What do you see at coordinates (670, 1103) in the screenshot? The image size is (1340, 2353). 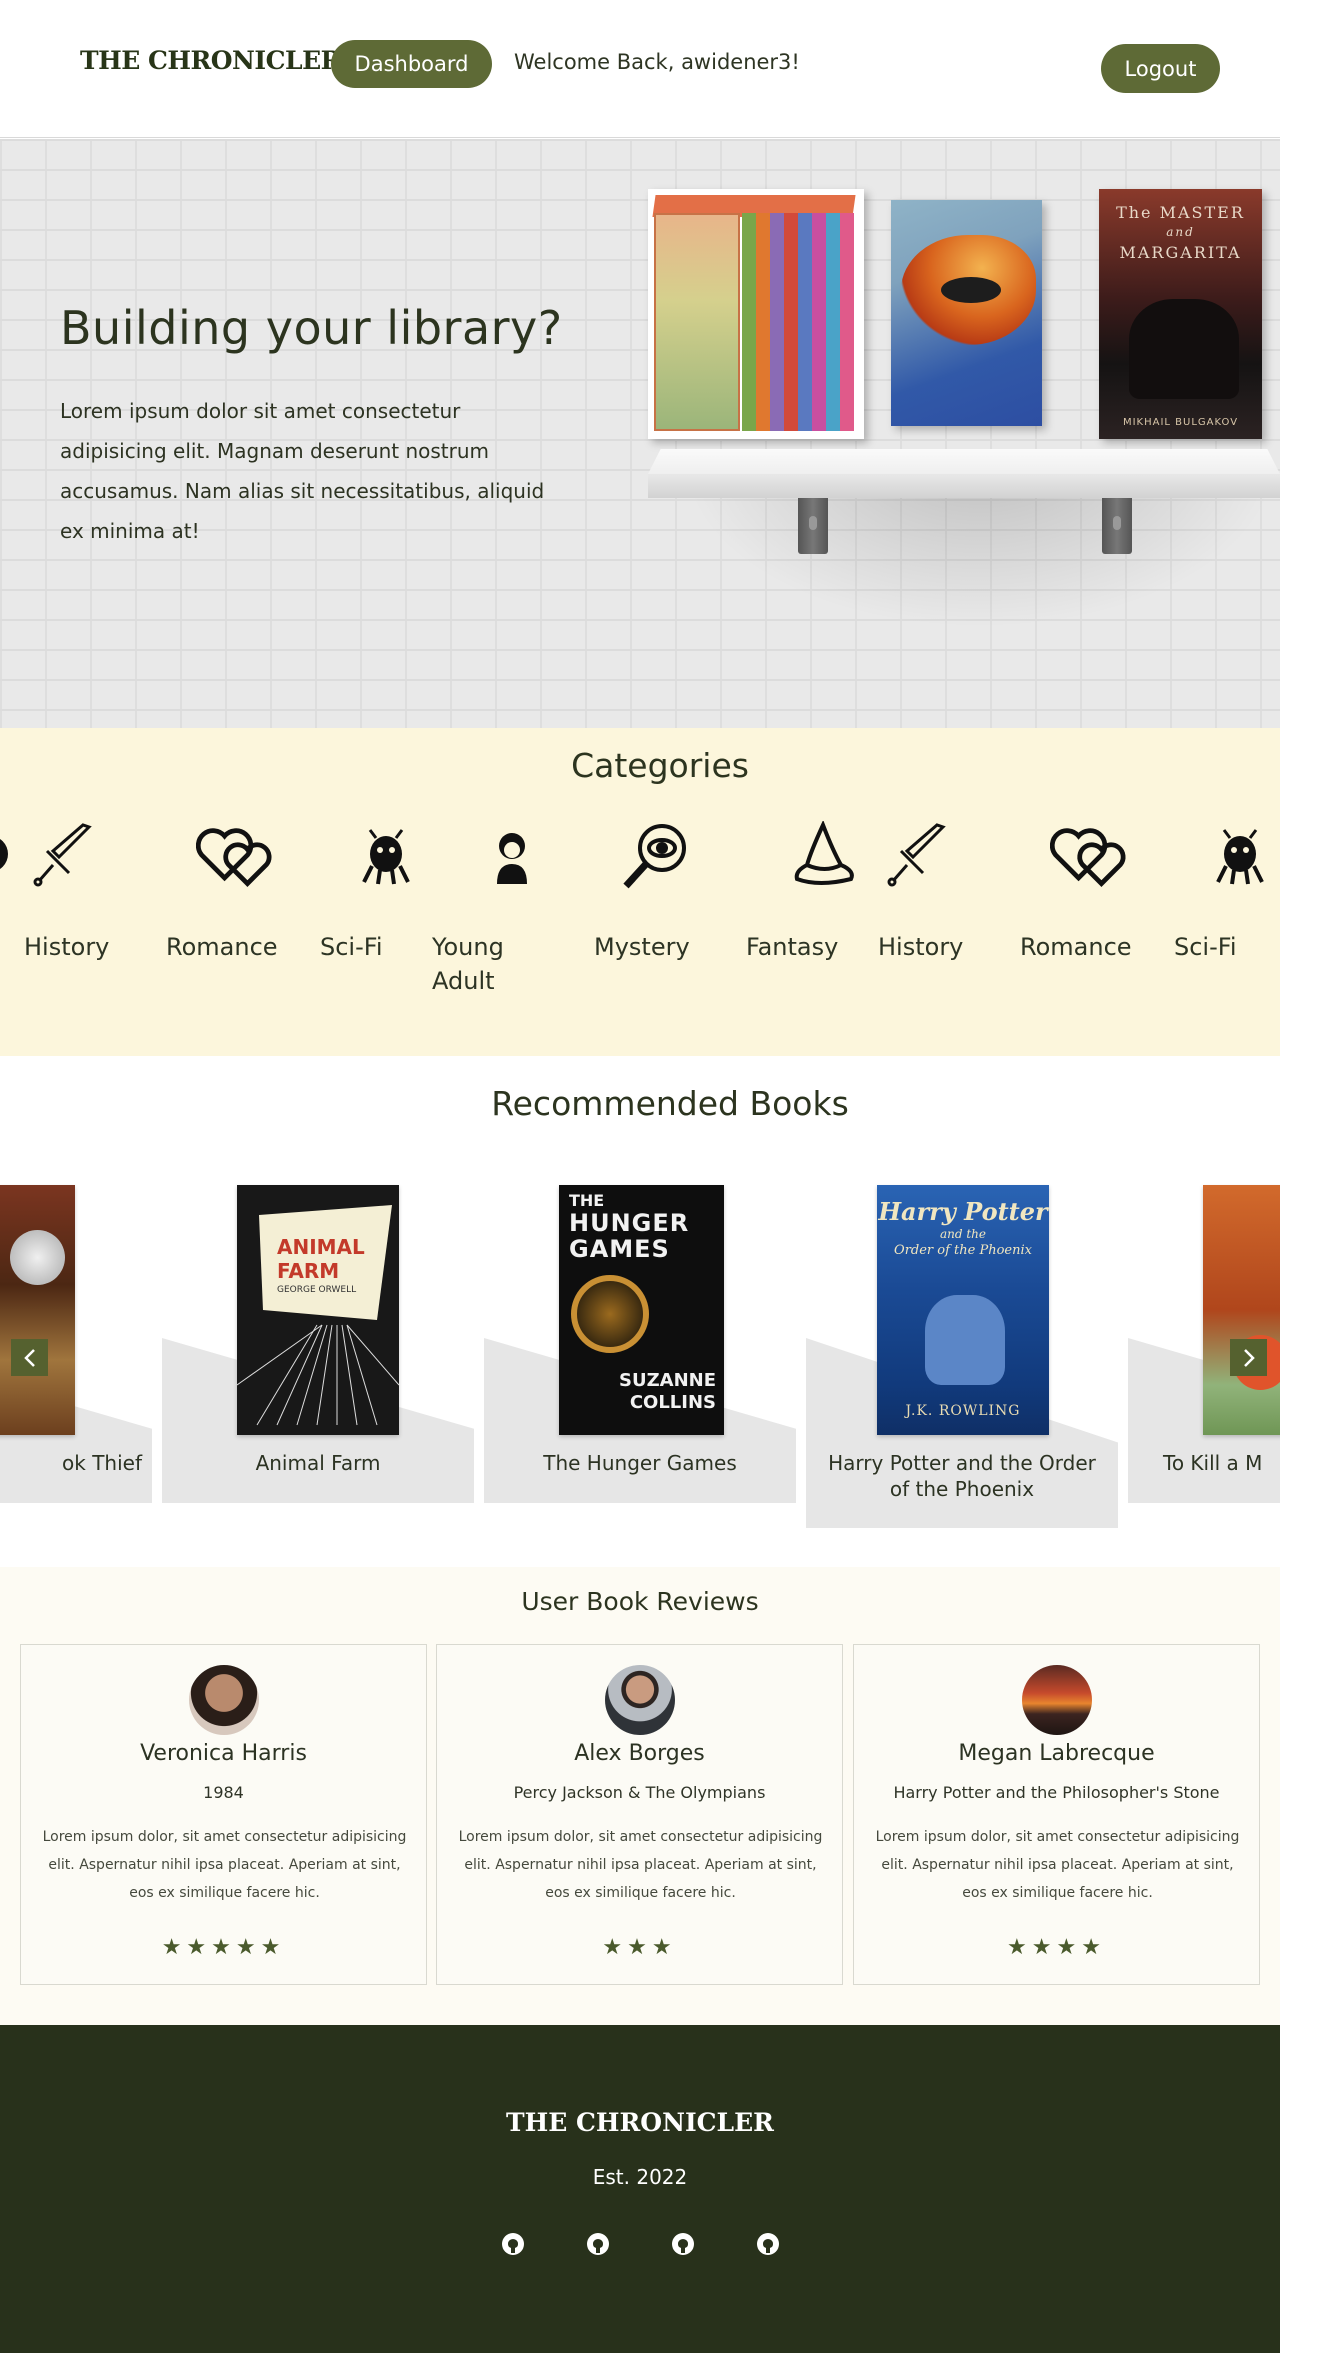 I see `recommended-title: Recommended Books` at bounding box center [670, 1103].